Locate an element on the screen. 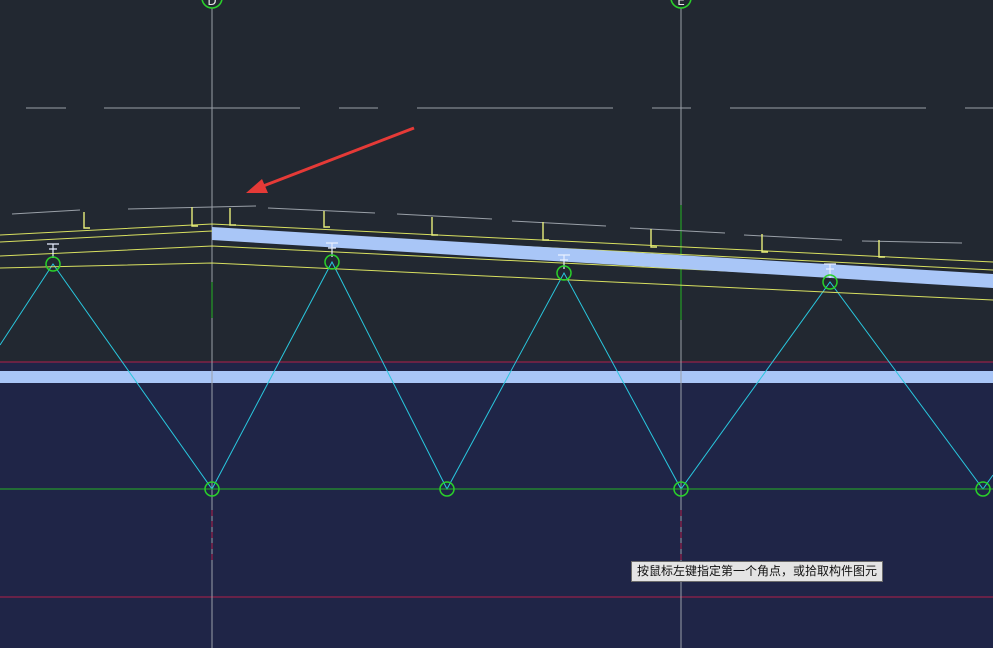  horizontal-beam is located at coordinates (496, 377).